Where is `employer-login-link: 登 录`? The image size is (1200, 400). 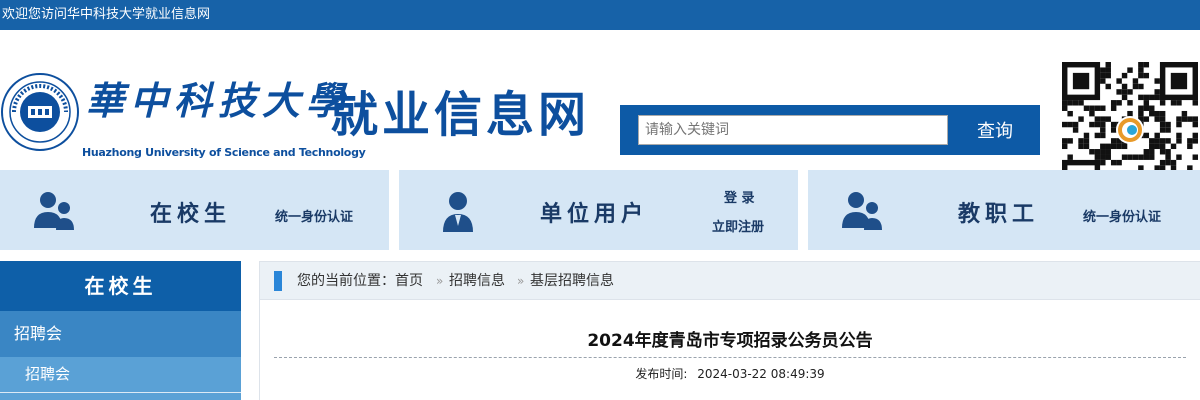 employer-login-link: 登 录 is located at coordinates (739, 196).